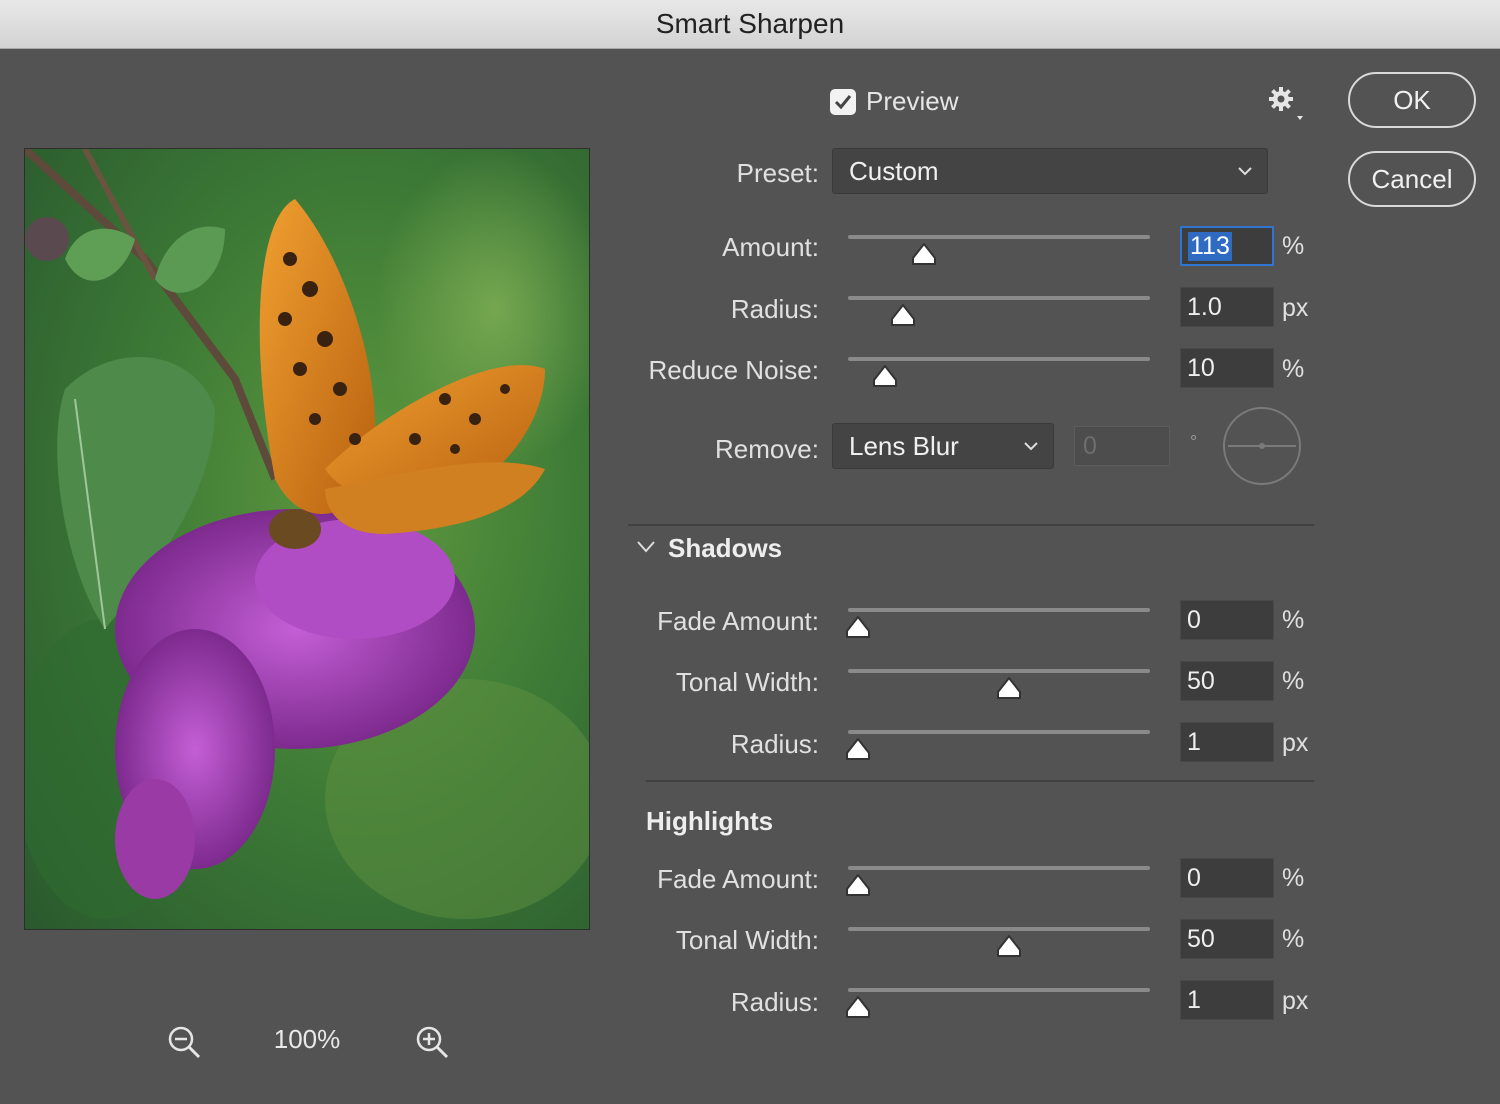 The height and width of the screenshot is (1104, 1500). What do you see at coordinates (1262, 446) in the screenshot?
I see `angle-dial-icon` at bounding box center [1262, 446].